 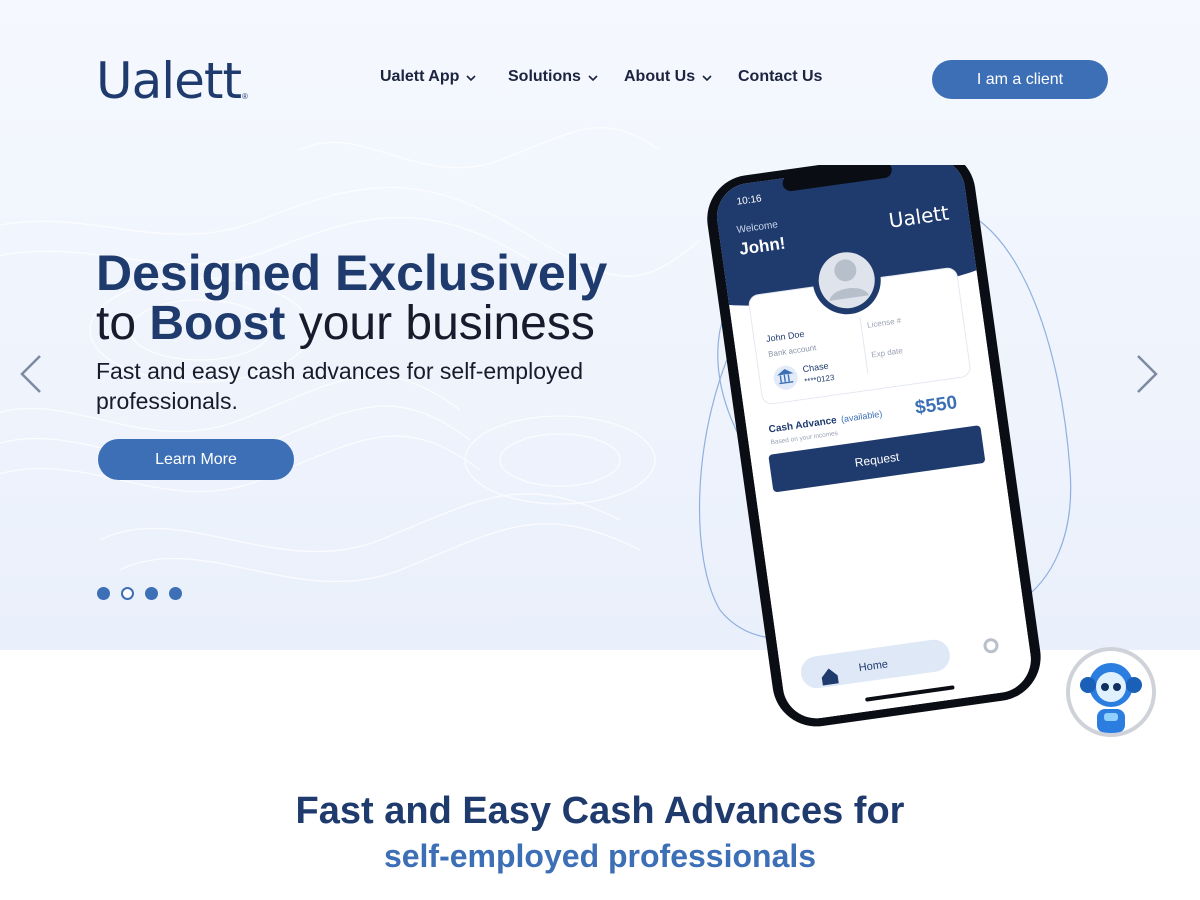 What do you see at coordinates (245, 96) in the screenshot?
I see `registered-mark: ®` at bounding box center [245, 96].